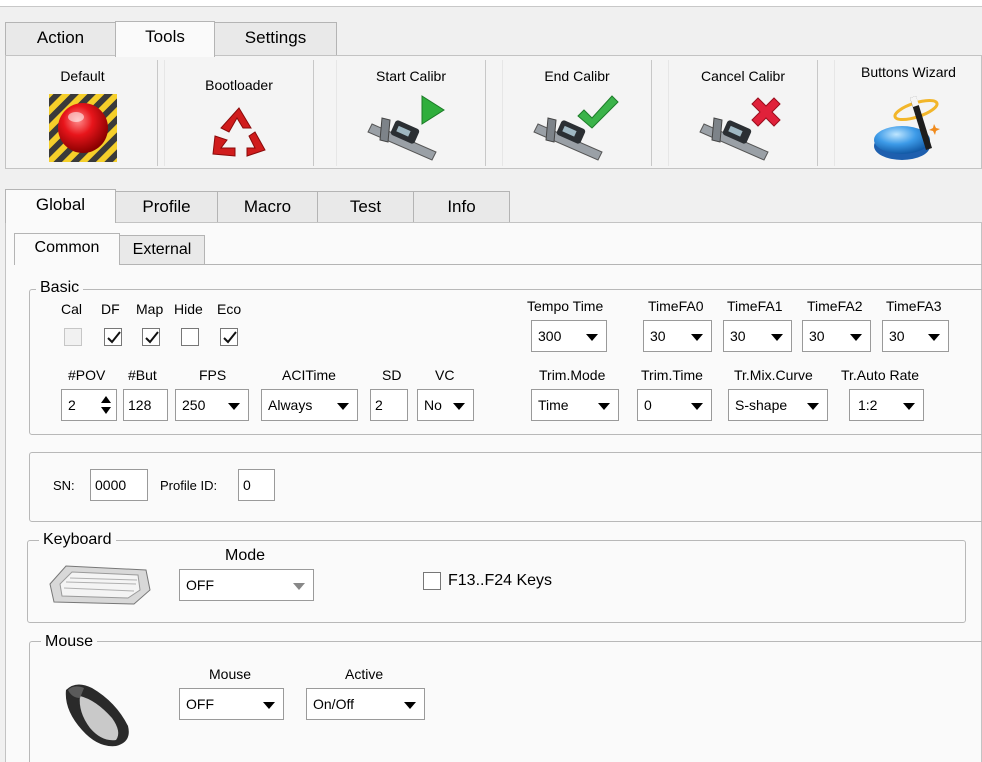 This screenshot has width=982, height=762. What do you see at coordinates (246, 585) in the screenshot?
I see `keyboard-mode-select: OFF` at bounding box center [246, 585].